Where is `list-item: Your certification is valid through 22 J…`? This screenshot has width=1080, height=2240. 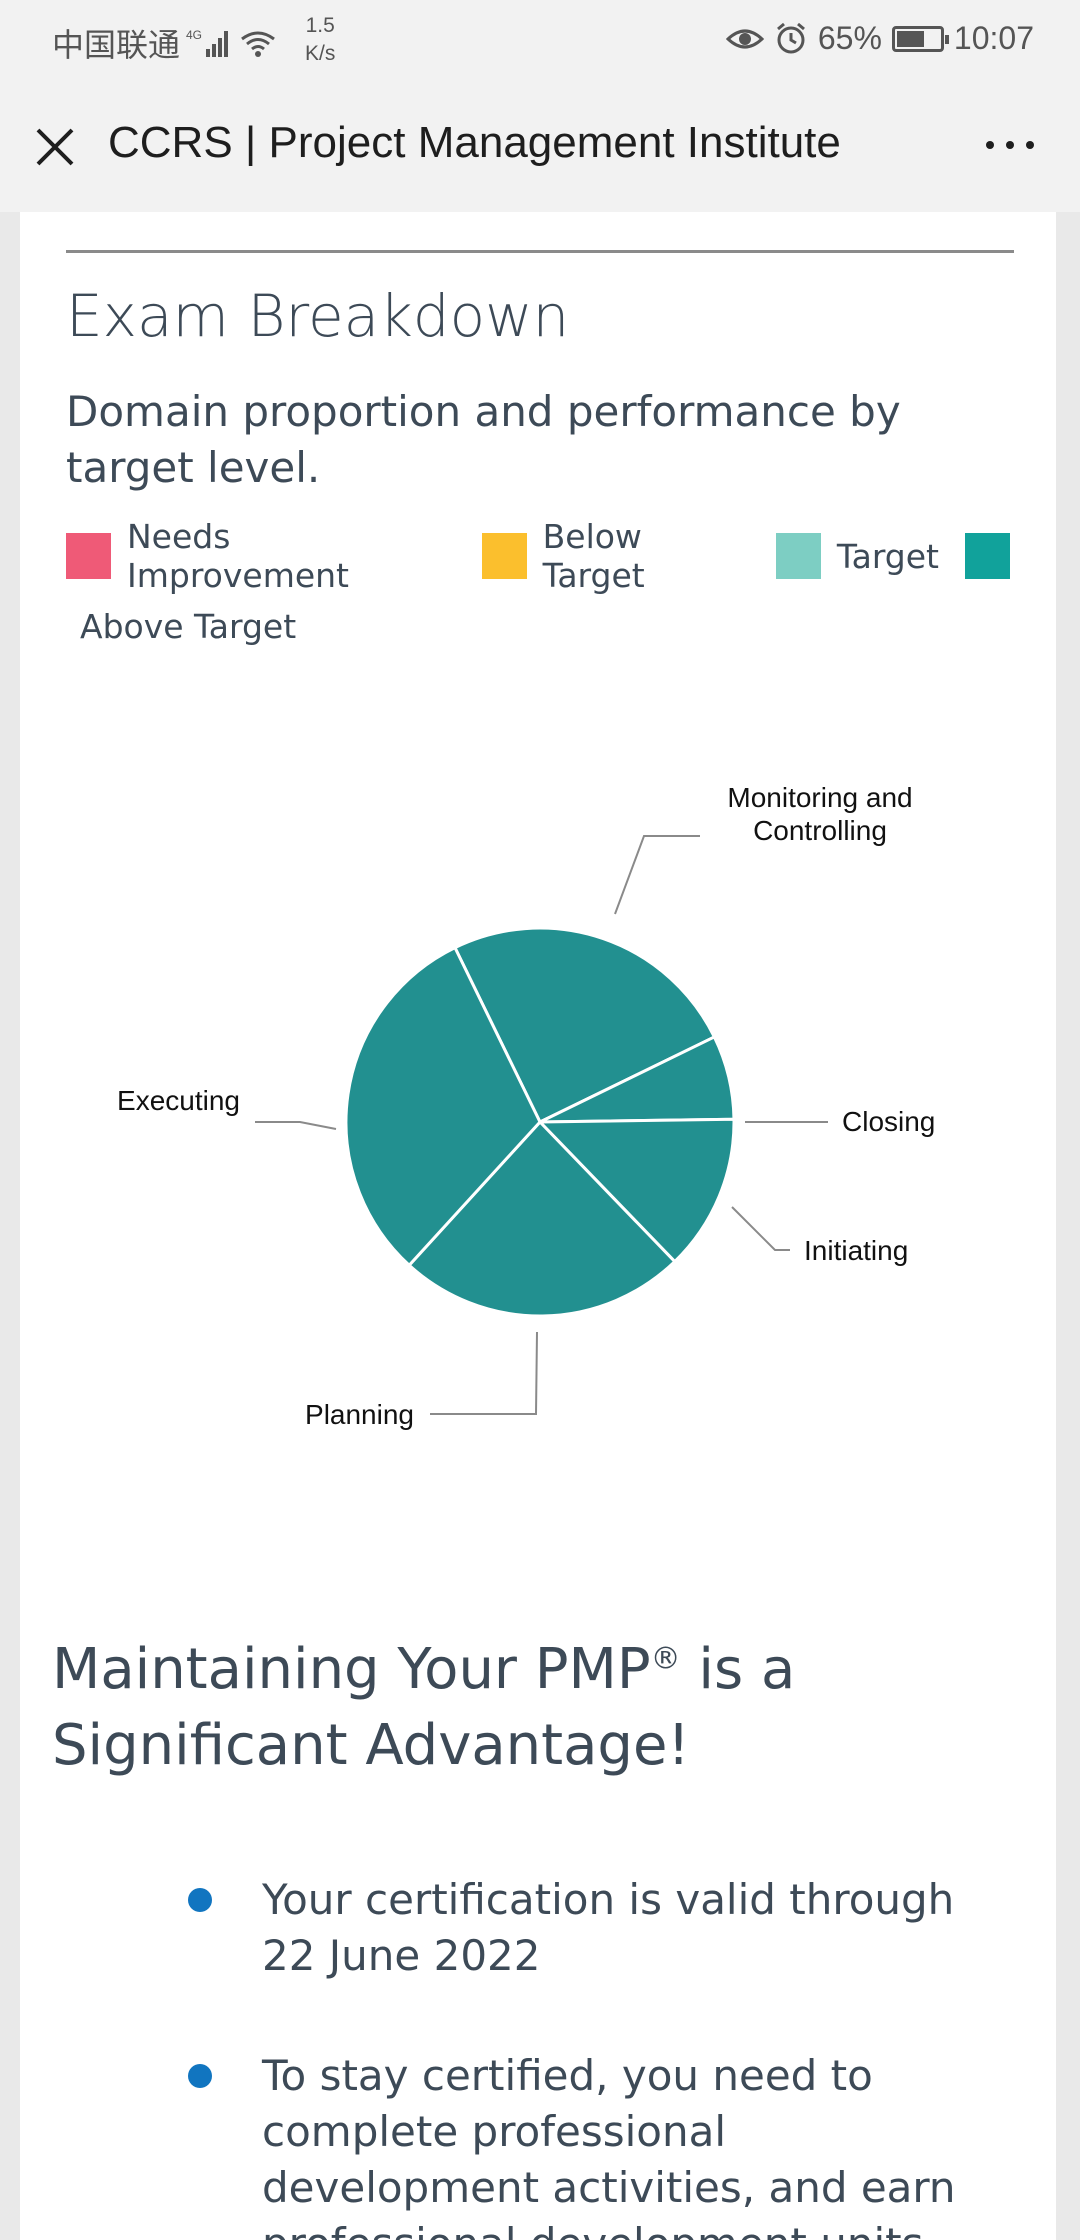
list-item: Your certification is valid through 22 J… is located at coordinates (585, 1928).